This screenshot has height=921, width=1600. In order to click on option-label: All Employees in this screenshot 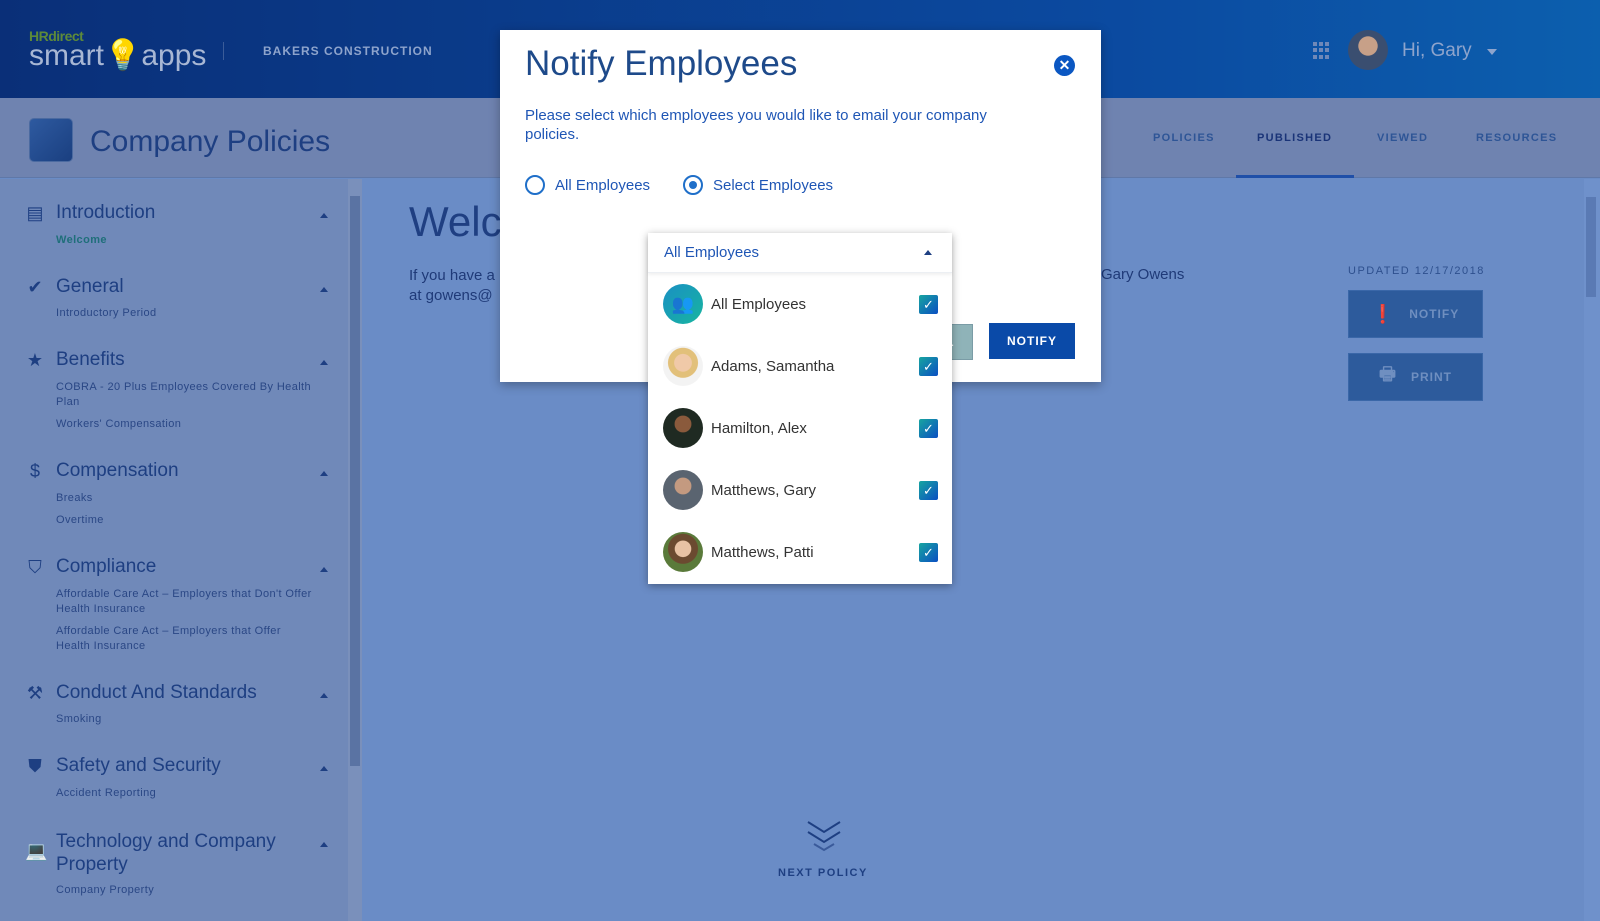, I will do `click(759, 304)`.